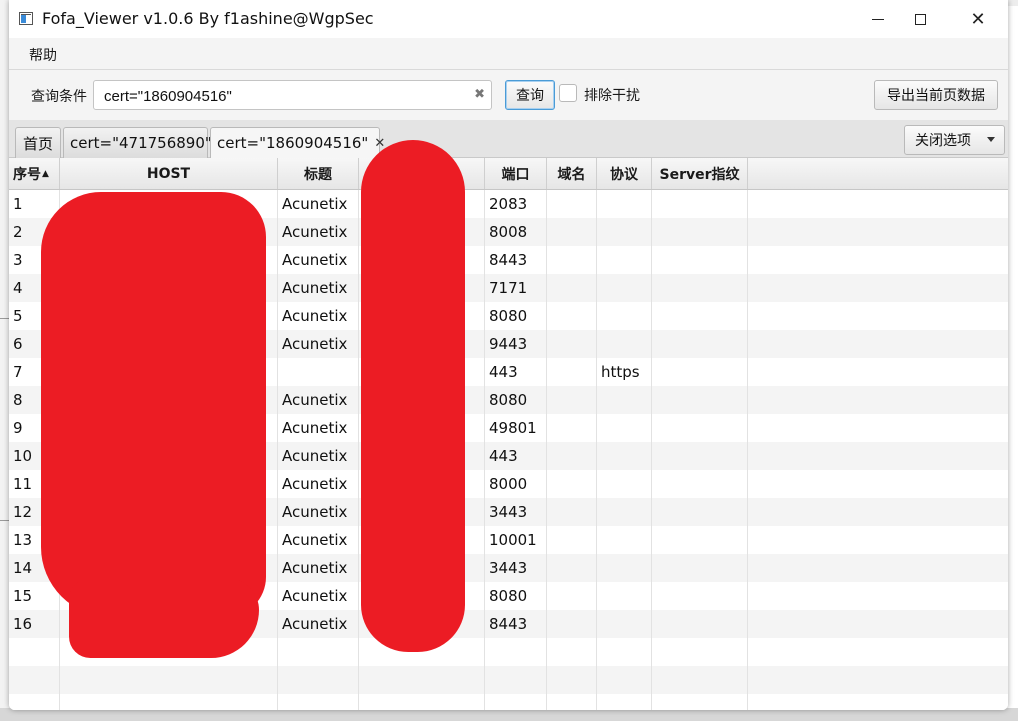 The image size is (1018, 721). What do you see at coordinates (508, 19) in the screenshot?
I see `title-bar: Fofa_Viewer v1.0.6 By f1ashine@WgpSec ✕` at bounding box center [508, 19].